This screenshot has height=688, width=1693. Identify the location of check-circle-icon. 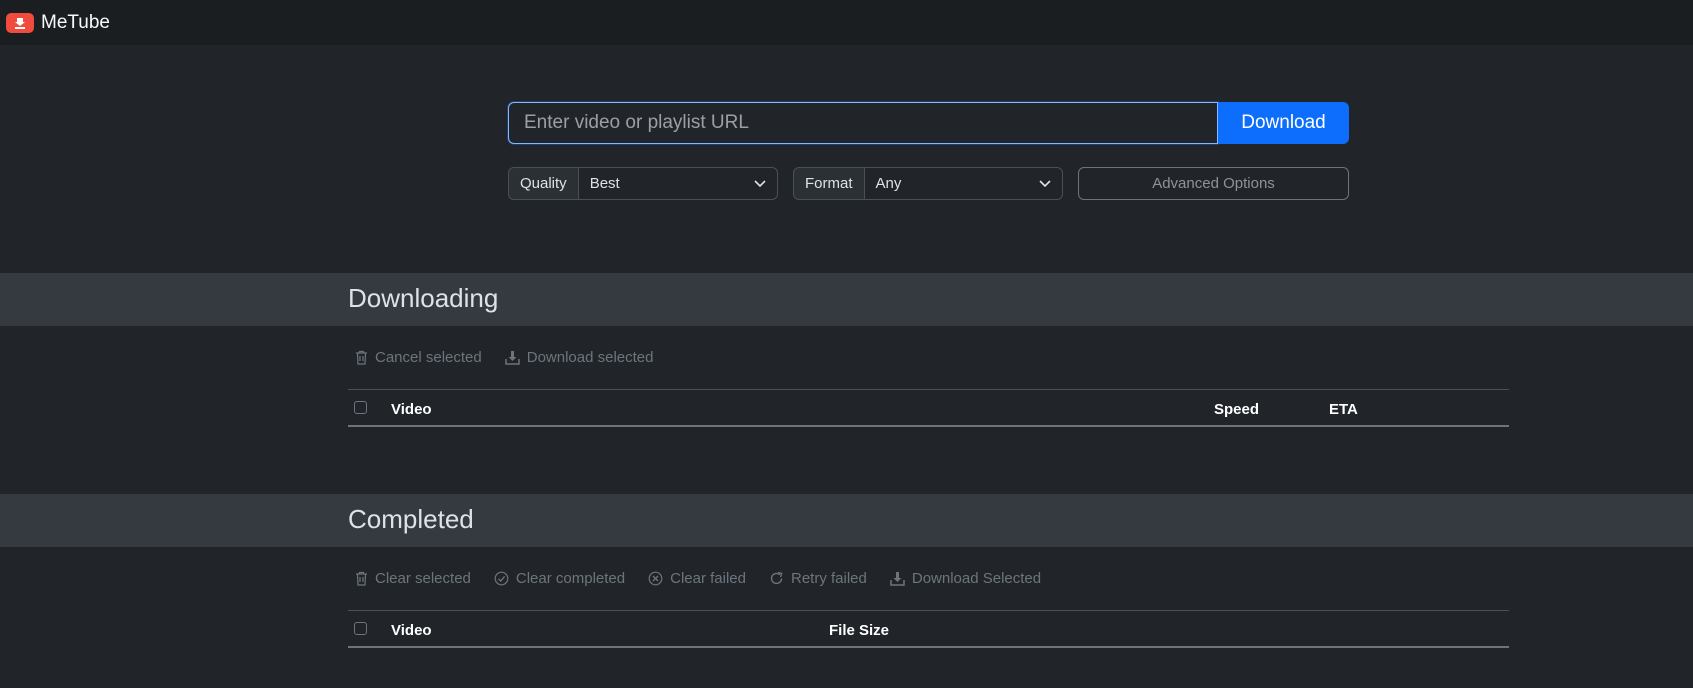
(501, 578).